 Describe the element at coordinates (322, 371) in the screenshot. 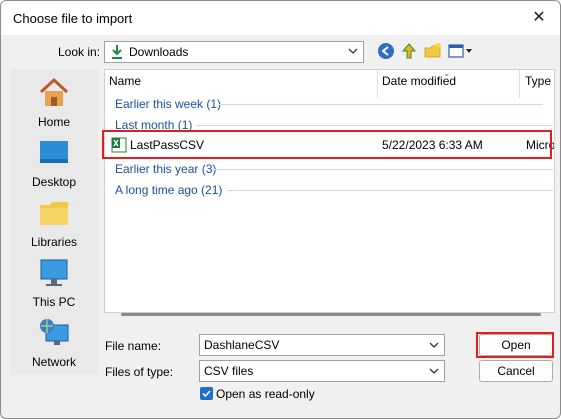

I see `file-type-select: CSV files` at that location.